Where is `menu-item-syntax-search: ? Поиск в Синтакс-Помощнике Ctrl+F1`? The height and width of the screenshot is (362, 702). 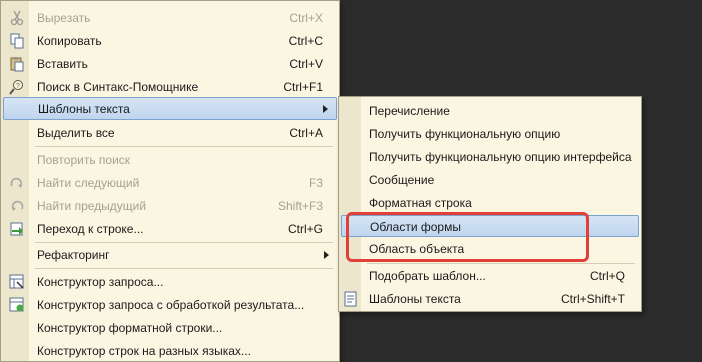 menu-item-syntax-search: ? Поиск в Синтакс-Помощнике Ctrl+F1 is located at coordinates (170, 87).